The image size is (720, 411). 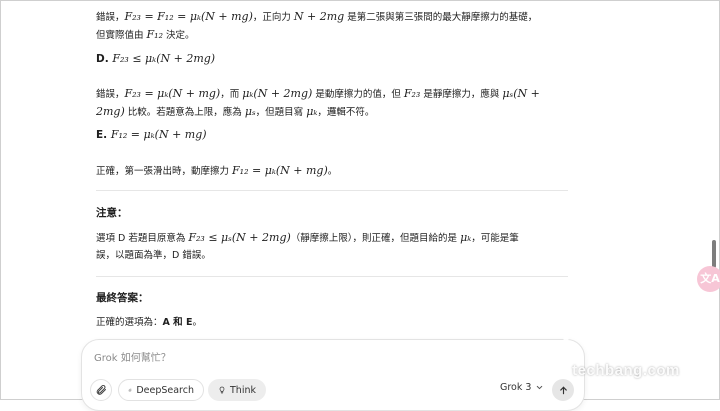 I want to click on think-button: Think, so click(x=237, y=390).